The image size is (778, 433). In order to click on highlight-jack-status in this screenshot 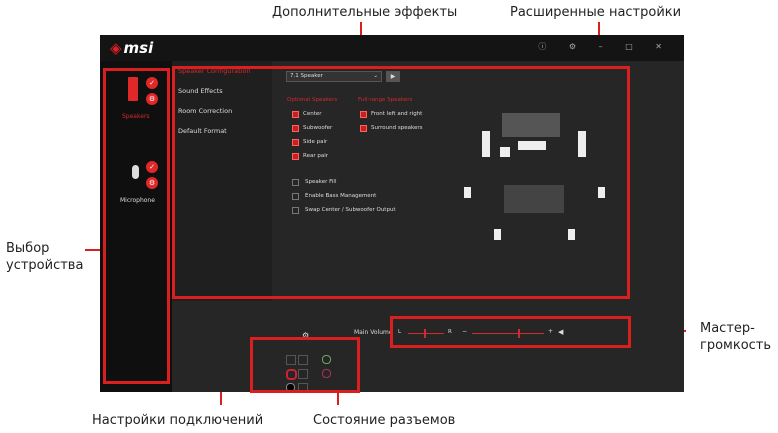, I will do `click(305, 365)`.